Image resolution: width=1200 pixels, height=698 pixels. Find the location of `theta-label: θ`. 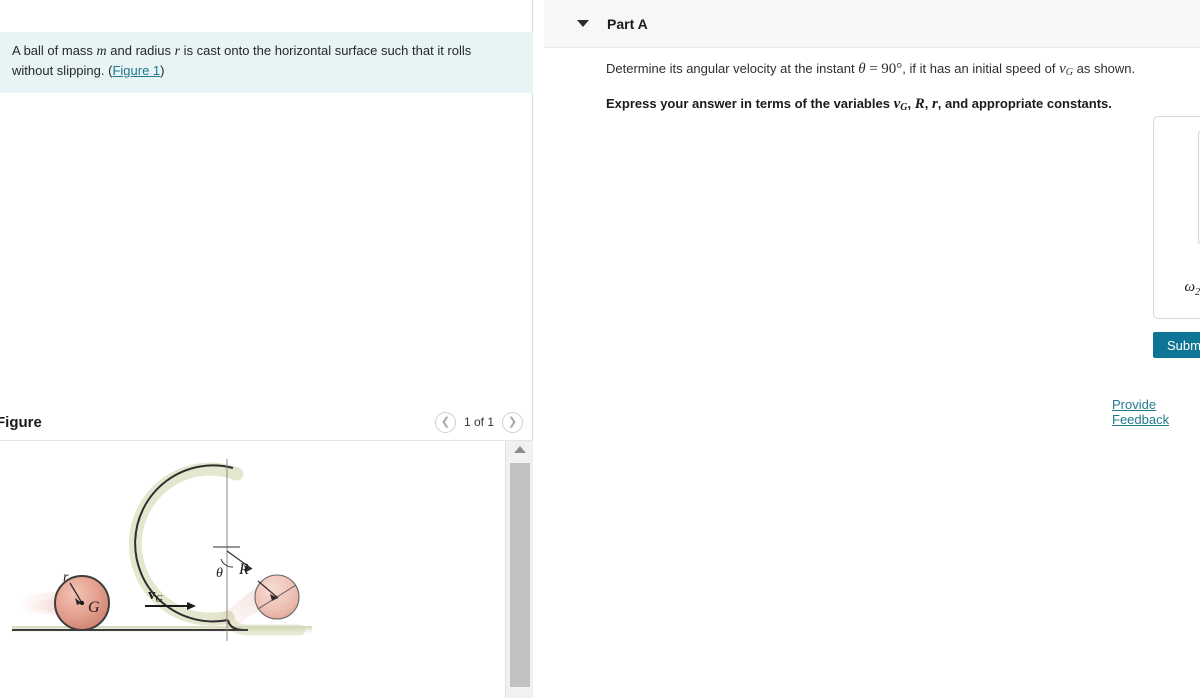

theta-label: θ is located at coordinates (219, 573).